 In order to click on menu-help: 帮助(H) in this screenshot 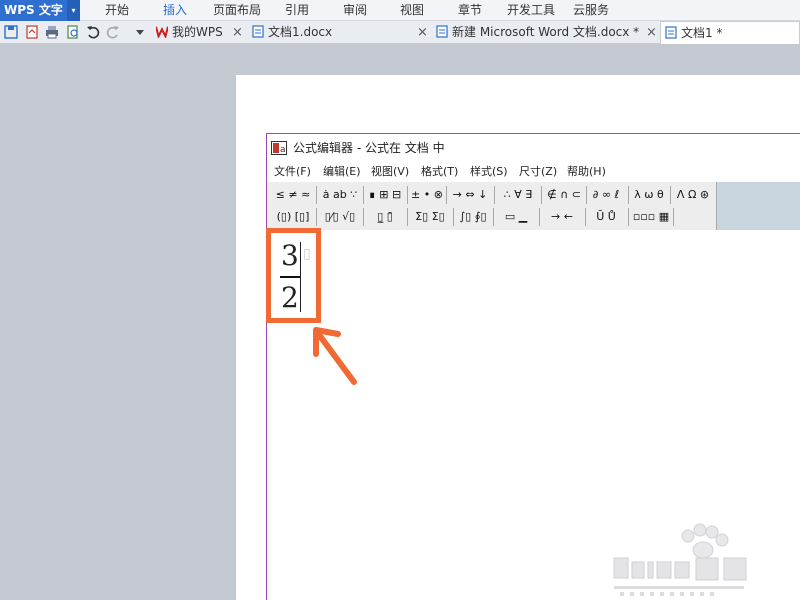, I will do `click(586, 172)`.